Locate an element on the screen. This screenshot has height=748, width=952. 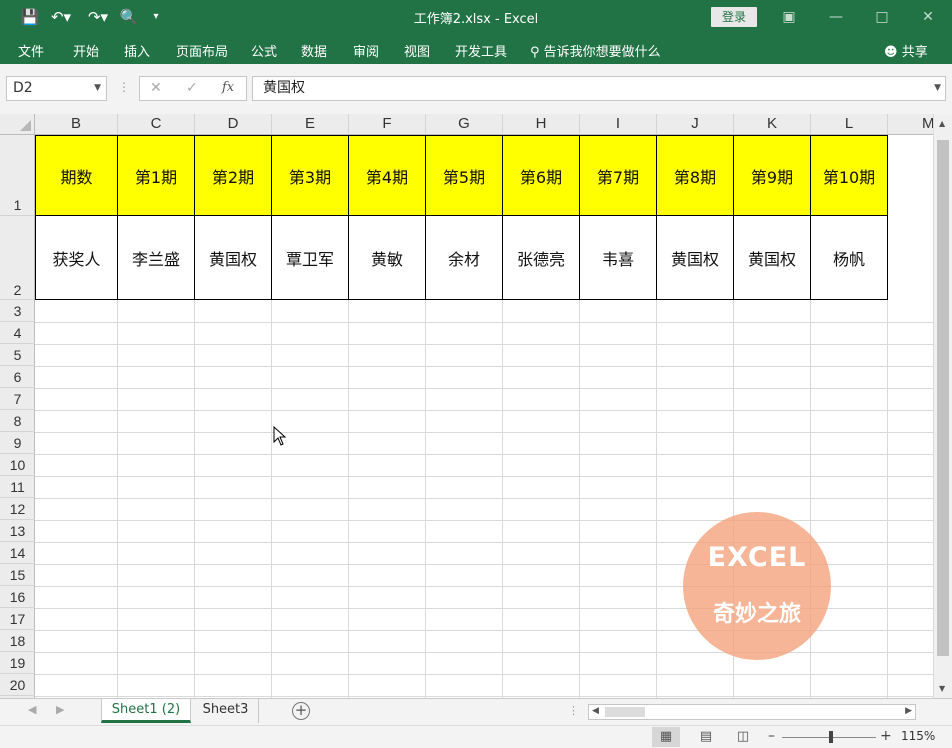
insert-function-button: fx is located at coordinates (228, 87).